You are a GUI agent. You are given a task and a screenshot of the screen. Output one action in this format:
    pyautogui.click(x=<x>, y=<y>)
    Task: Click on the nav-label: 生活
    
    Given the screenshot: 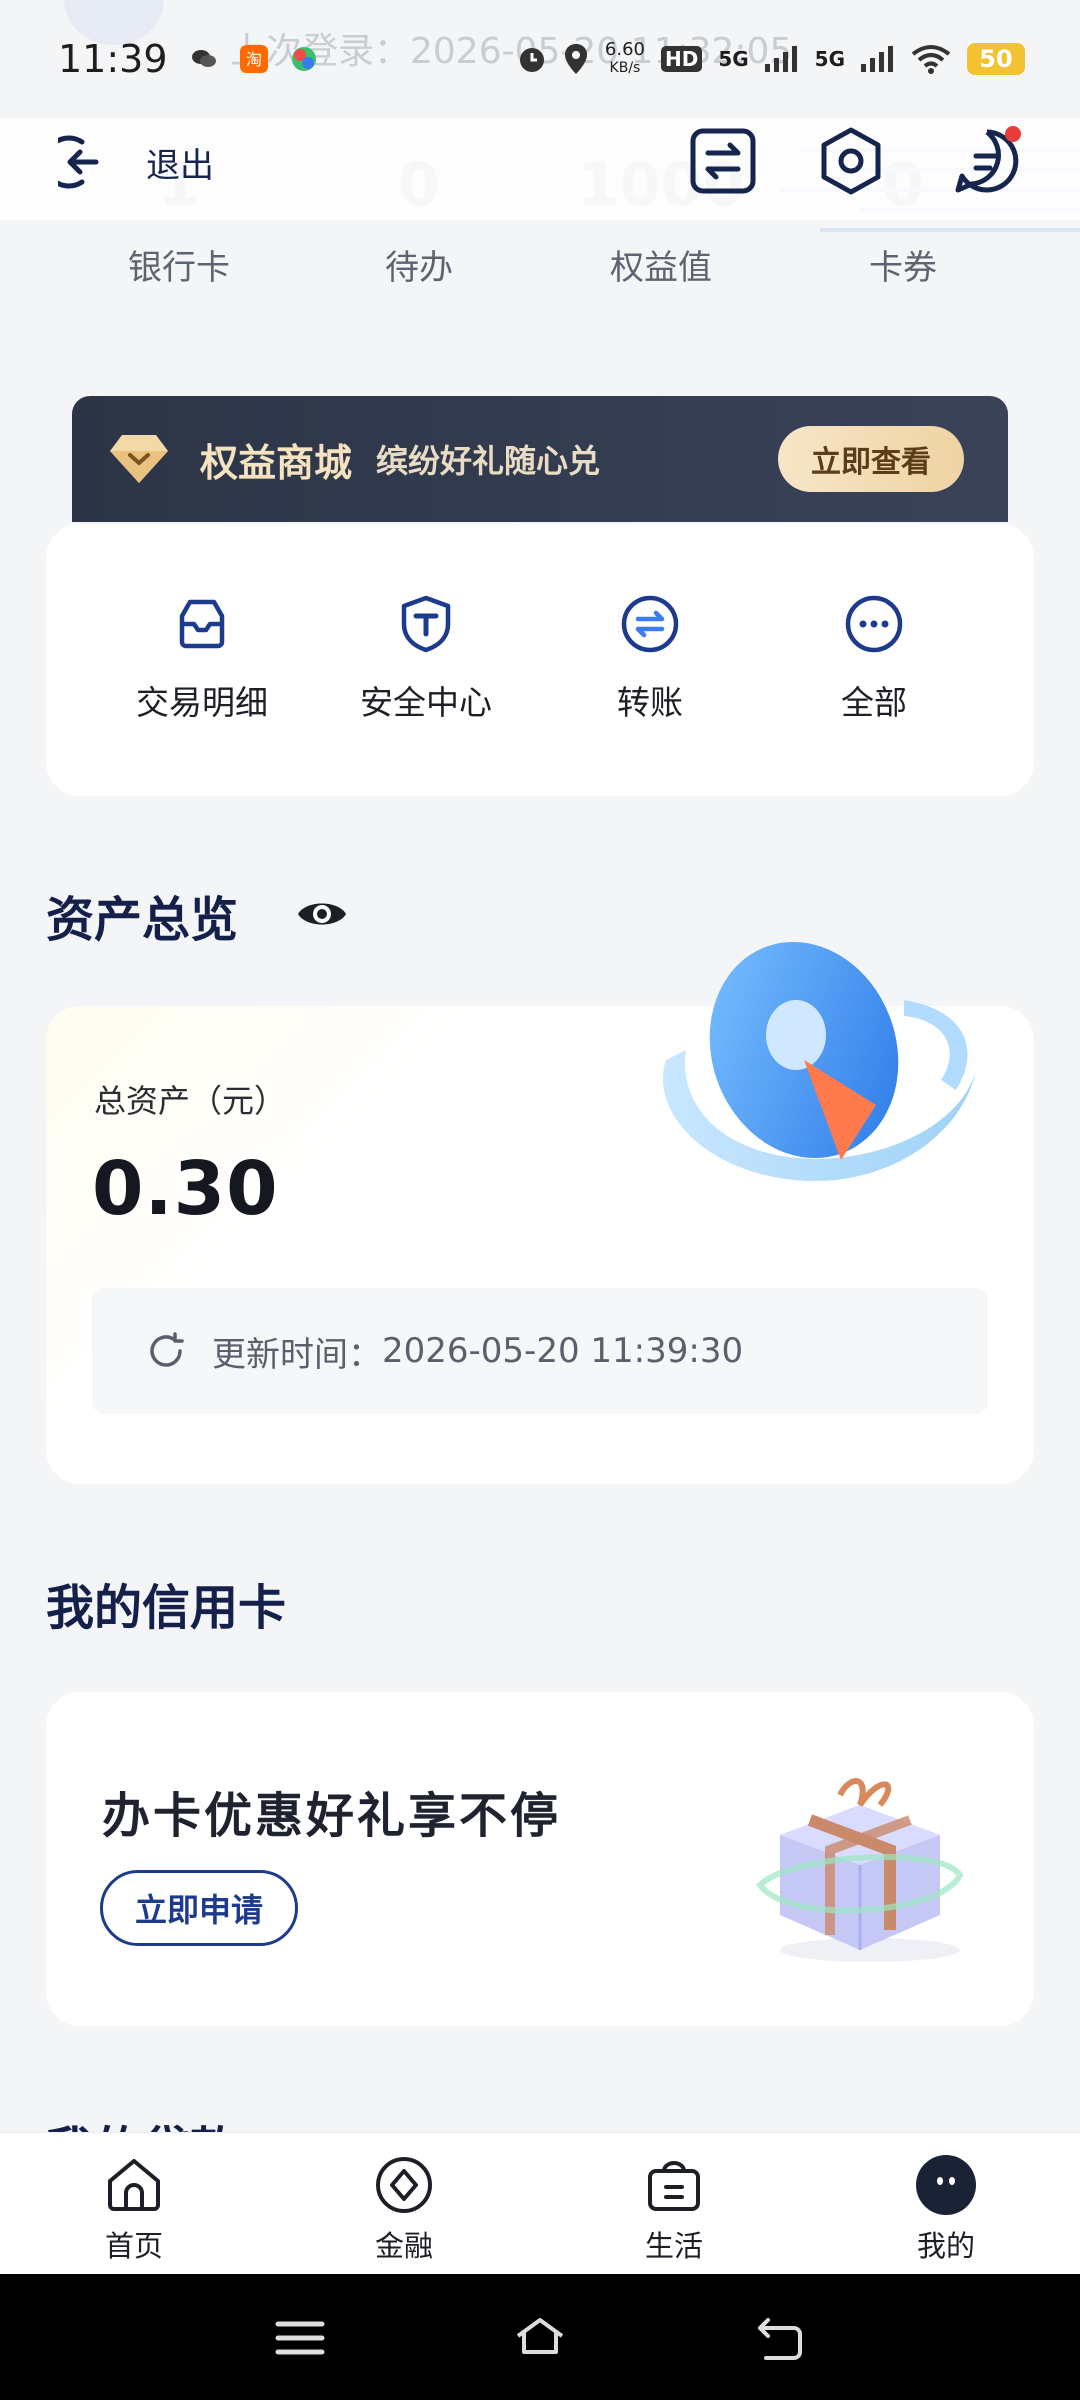 What is the action you would take?
    pyautogui.click(x=673, y=2246)
    